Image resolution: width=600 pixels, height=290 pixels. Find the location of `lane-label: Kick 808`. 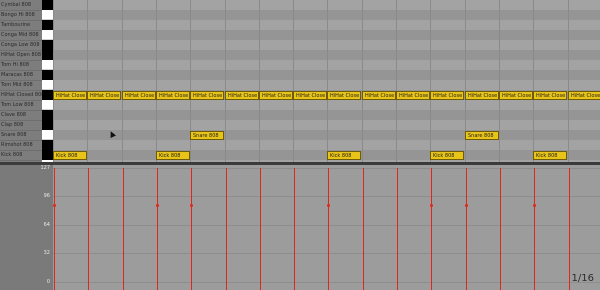

lane-label: Kick 808 is located at coordinates (21, 155).